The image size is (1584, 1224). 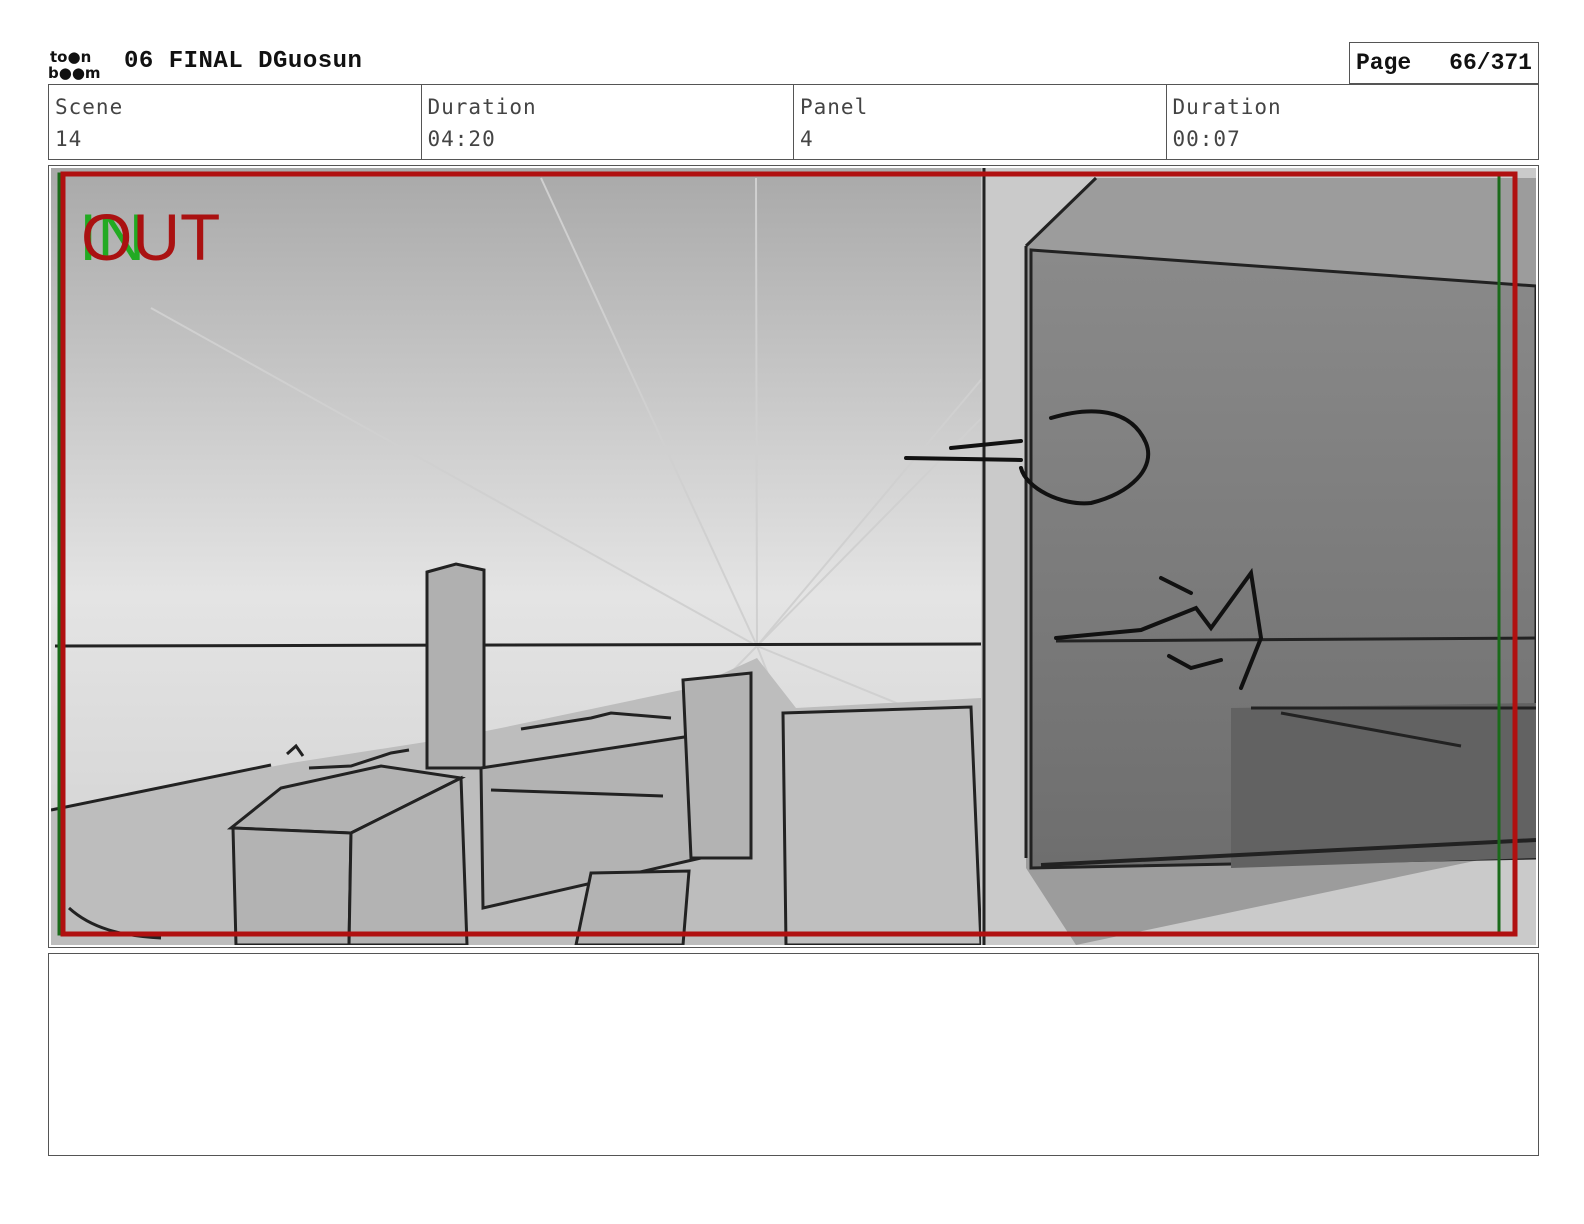 I want to click on page-counter: Page 66/371, so click(x=1444, y=63).